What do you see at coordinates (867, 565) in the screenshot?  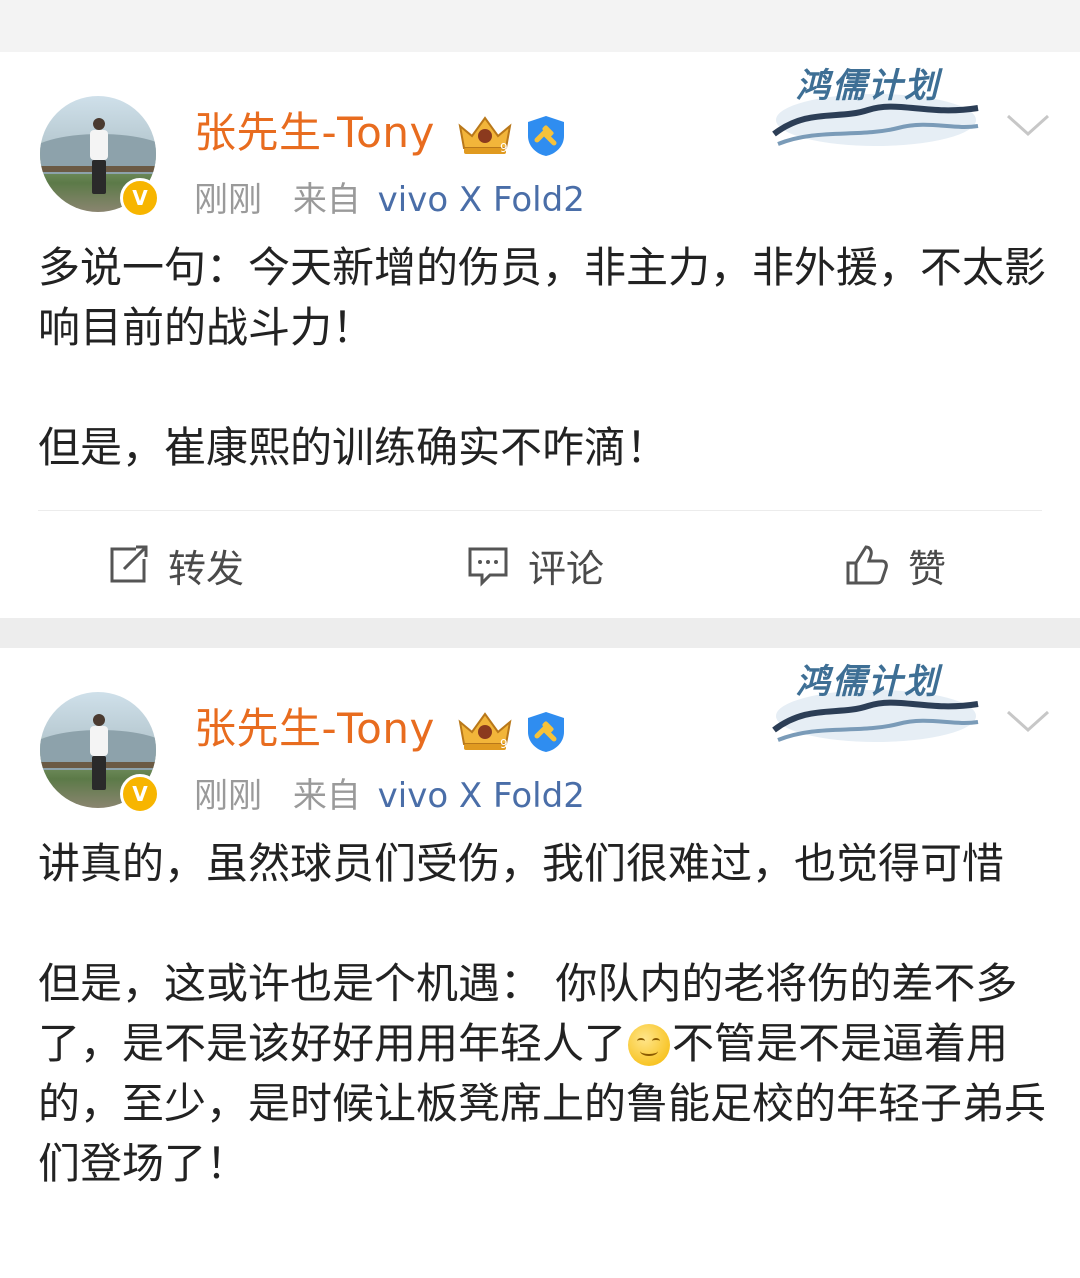 I see `thumbs-up-icon` at bounding box center [867, 565].